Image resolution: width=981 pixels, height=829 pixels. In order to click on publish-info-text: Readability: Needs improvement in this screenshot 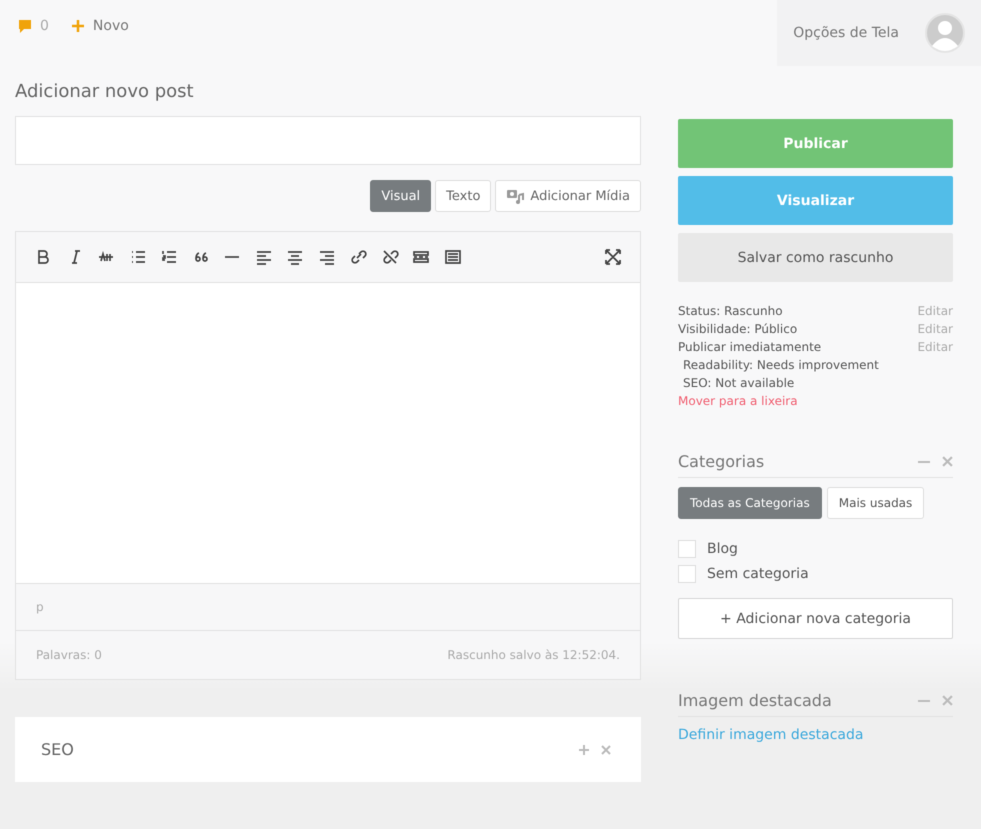, I will do `click(781, 365)`.